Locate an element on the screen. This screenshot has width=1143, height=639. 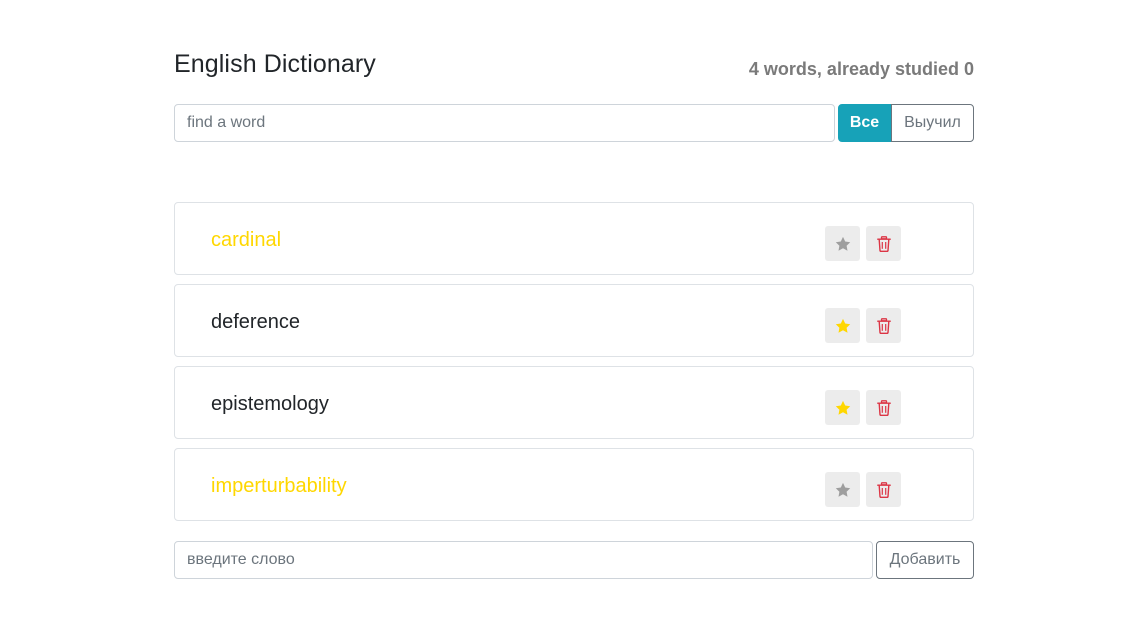
word-text: imperturbability is located at coordinates (279, 486).